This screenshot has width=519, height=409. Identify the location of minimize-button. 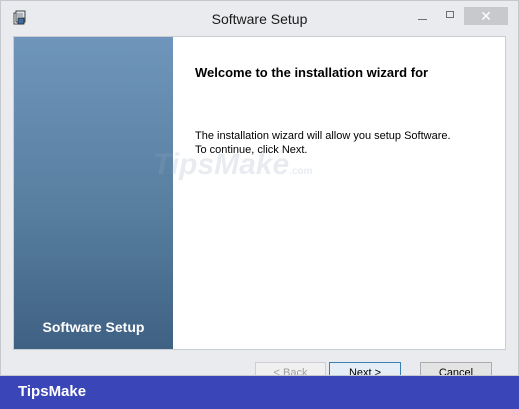
(422, 16).